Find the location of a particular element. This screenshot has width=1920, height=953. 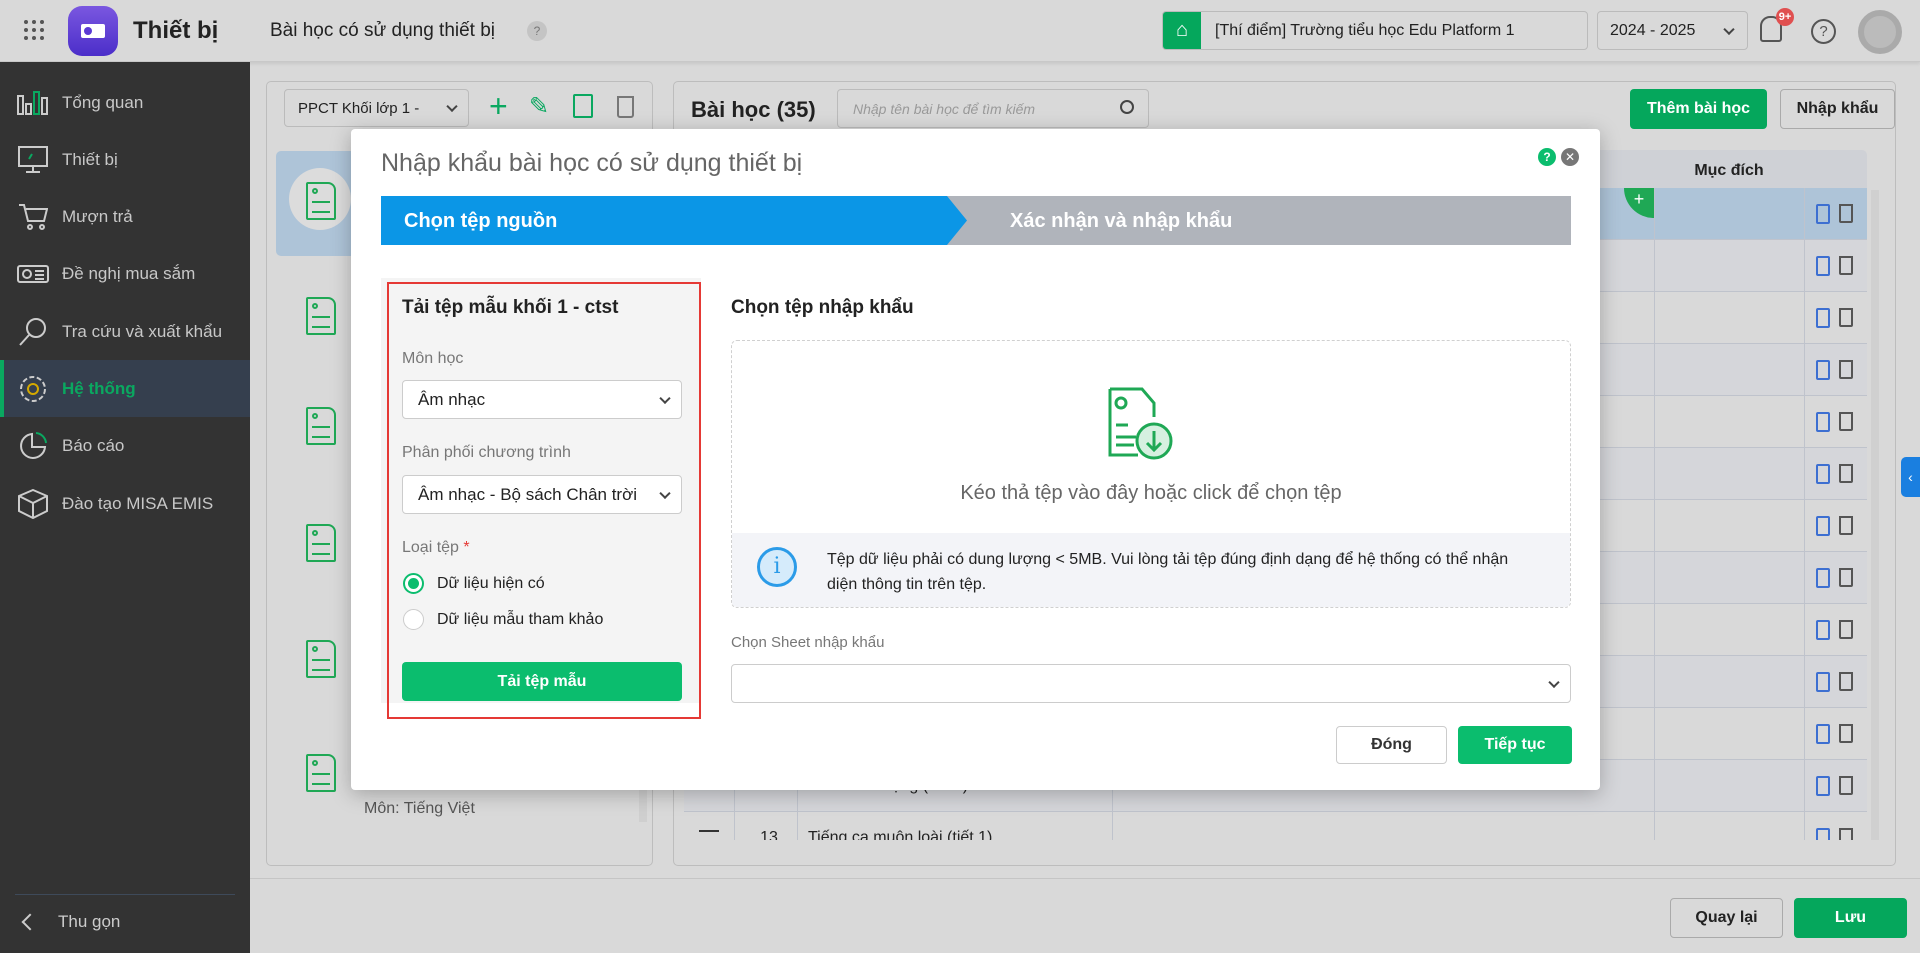

collapse-sidebar-button: Thu gọn is located at coordinates (71, 922).